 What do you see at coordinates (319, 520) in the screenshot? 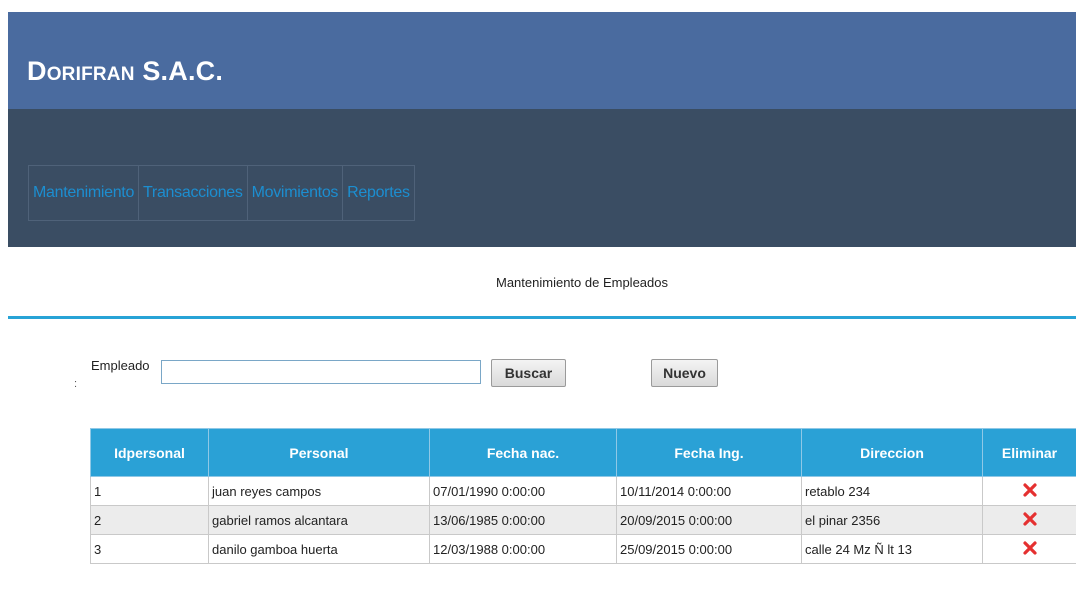
I see `cell-personal: gabriel ramos alcantara` at bounding box center [319, 520].